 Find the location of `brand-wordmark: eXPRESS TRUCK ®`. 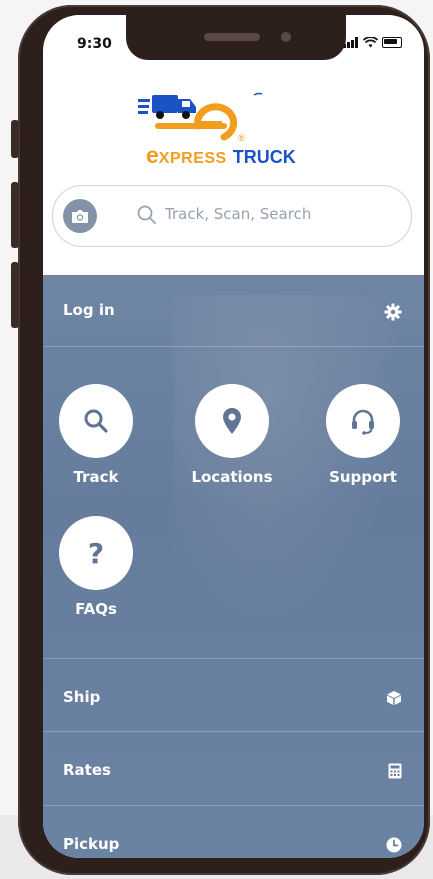

brand-wordmark: eXPRESS TRUCK ® is located at coordinates (221, 151).